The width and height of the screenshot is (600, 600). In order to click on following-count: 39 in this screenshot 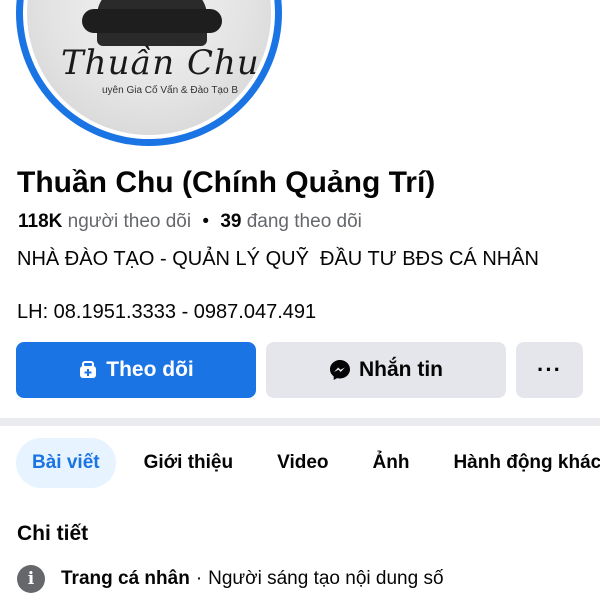, I will do `click(230, 221)`.